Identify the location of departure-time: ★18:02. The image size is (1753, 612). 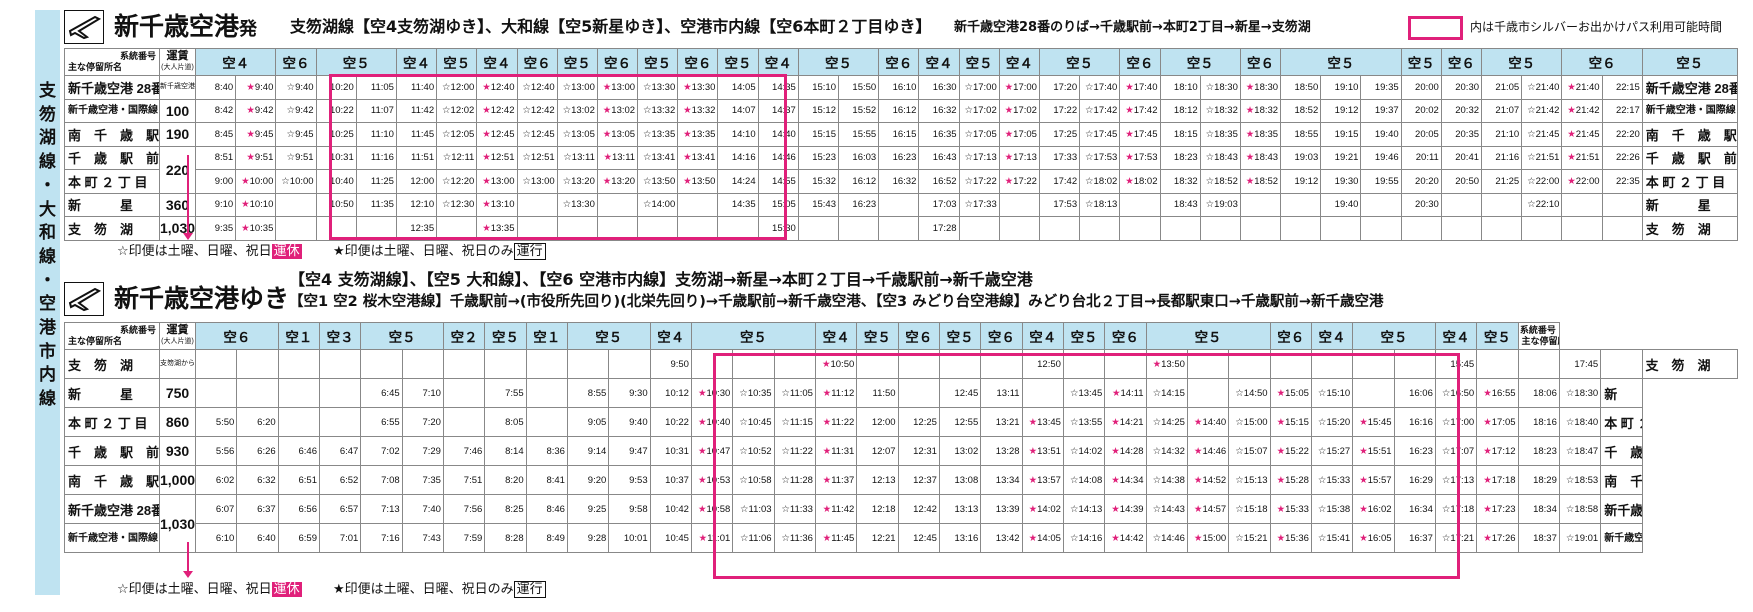
(1140, 181).